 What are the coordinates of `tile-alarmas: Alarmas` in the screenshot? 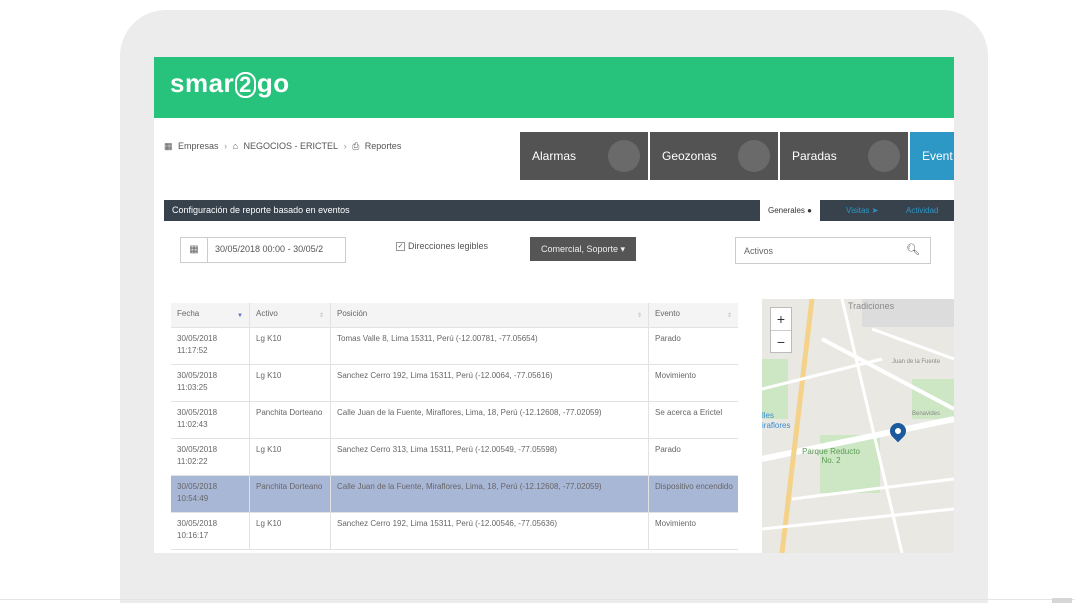 It's located at (584, 156).